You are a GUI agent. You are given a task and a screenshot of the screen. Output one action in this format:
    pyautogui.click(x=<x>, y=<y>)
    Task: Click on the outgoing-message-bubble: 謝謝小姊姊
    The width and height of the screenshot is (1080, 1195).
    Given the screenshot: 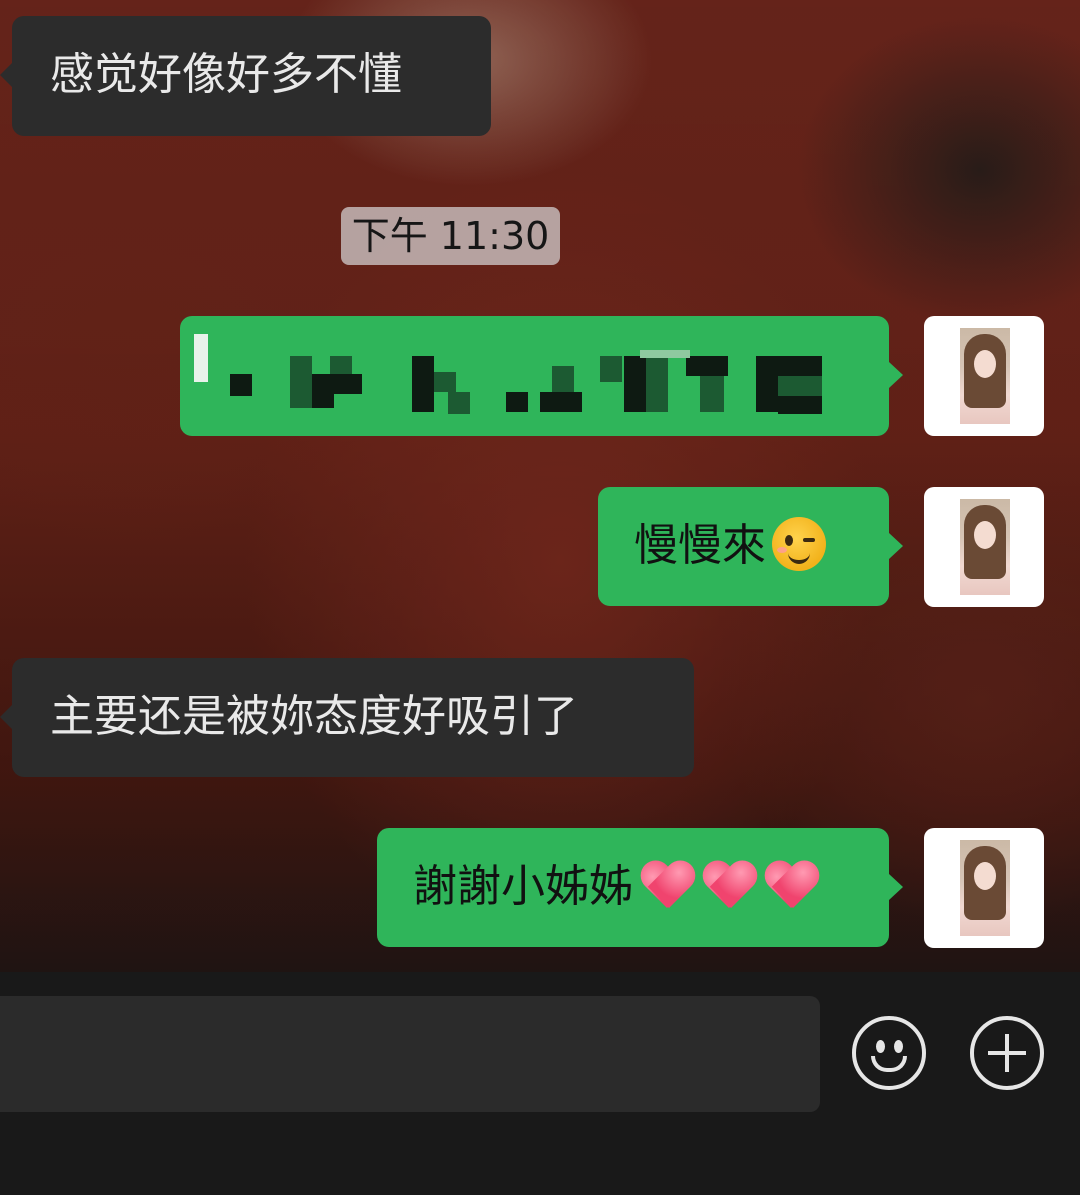 What is the action you would take?
    pyautogui.click(x=640, y=887)
    